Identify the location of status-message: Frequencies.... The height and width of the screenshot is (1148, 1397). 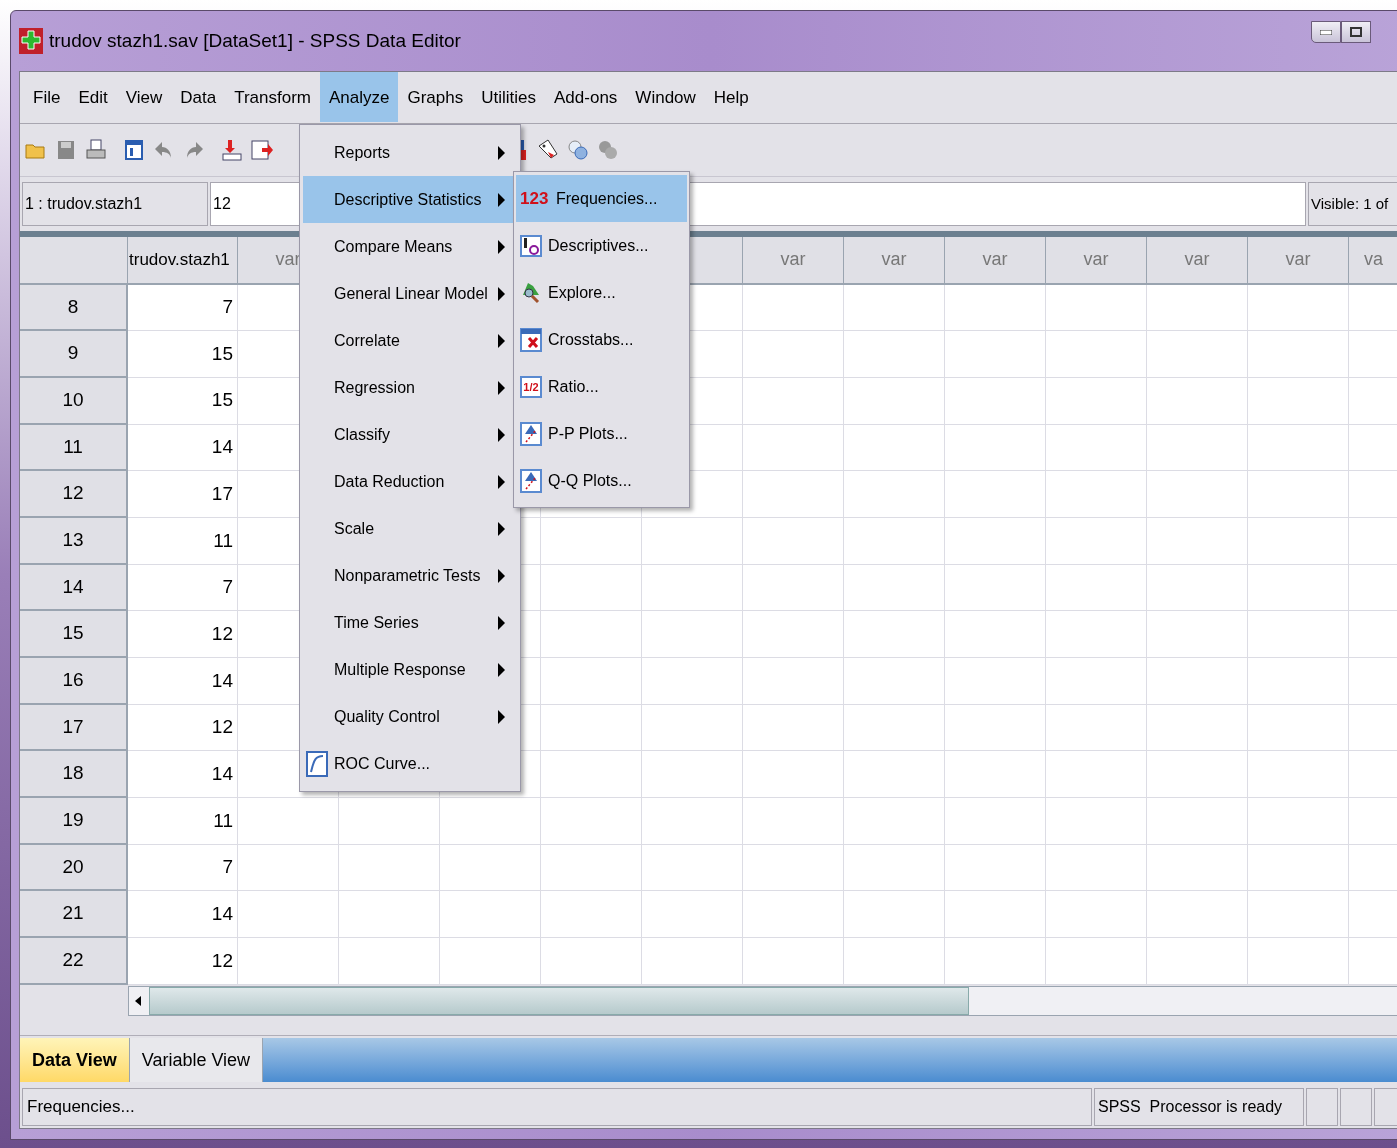
(557, 1107).